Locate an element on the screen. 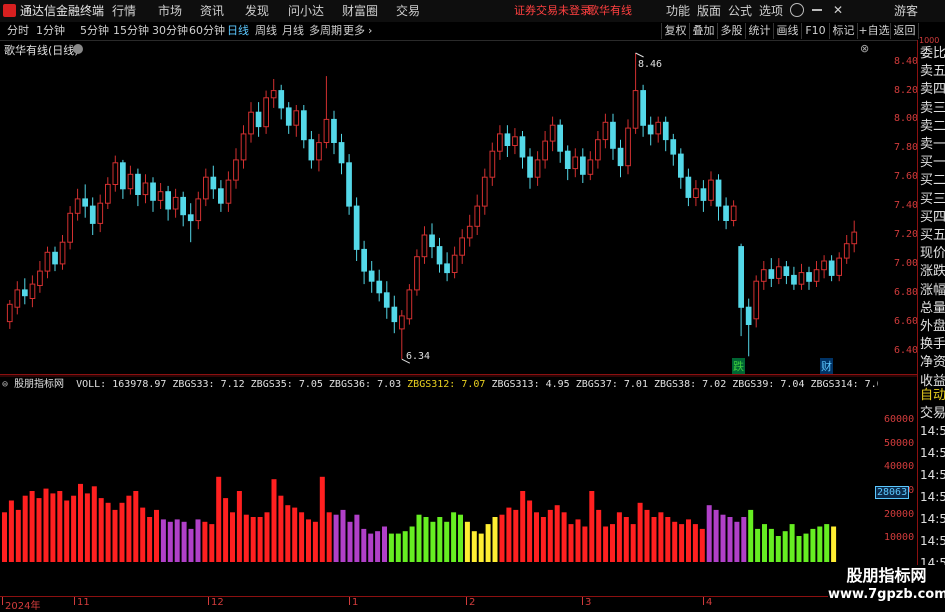  tab-daily: 日线 is located at coordinates (238, 31).